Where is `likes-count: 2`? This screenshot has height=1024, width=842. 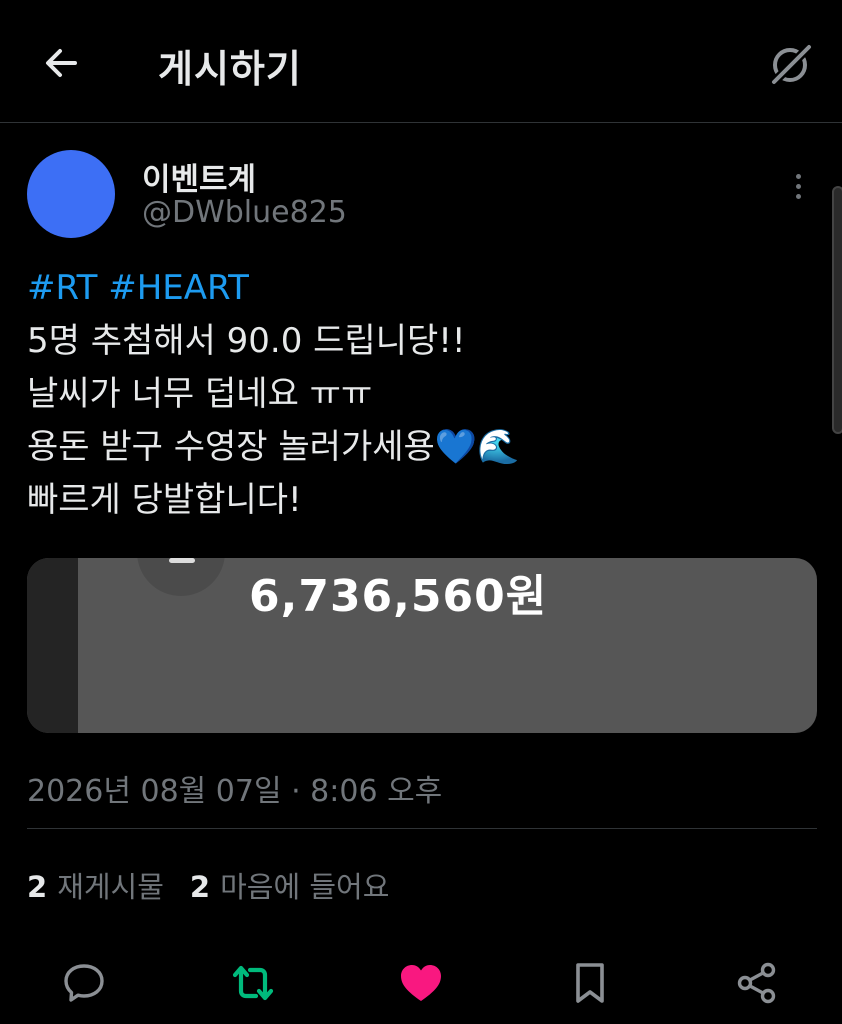
likes-count: 2 is located at coordinates (200, 887).